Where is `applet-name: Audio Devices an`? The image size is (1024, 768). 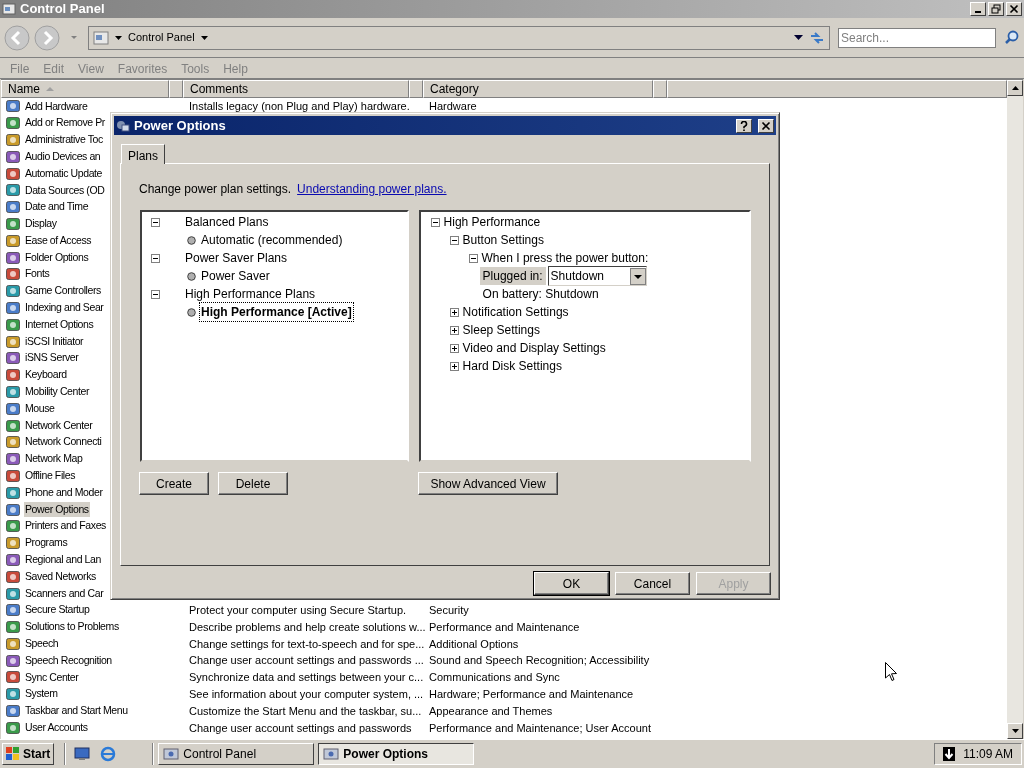 applet-name: Audio Devices an is located at coordinates (63, 156).